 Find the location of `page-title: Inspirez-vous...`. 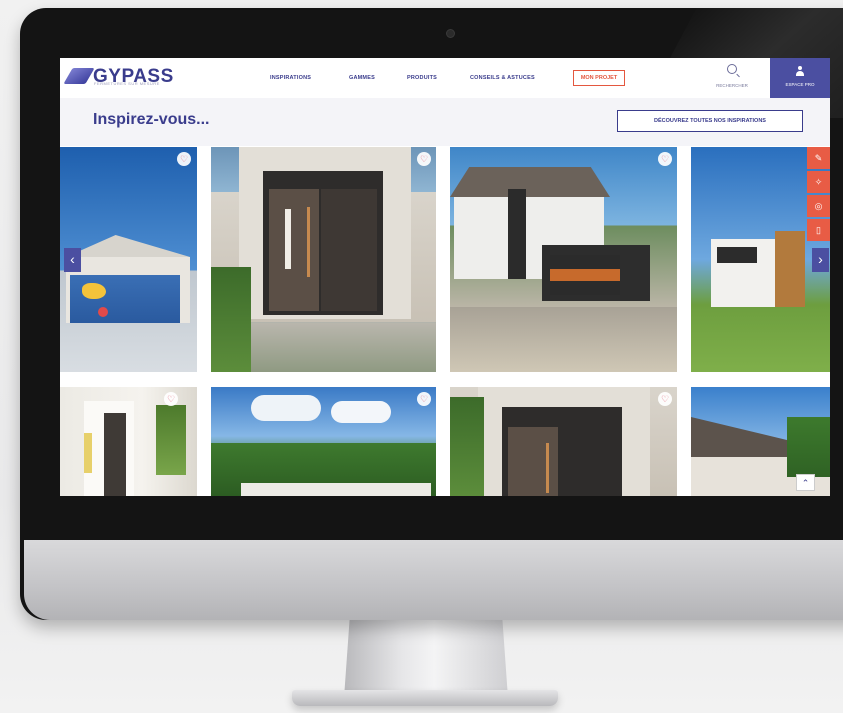

page-title: Inspirez-vous... is located at coordinates (151, 119).